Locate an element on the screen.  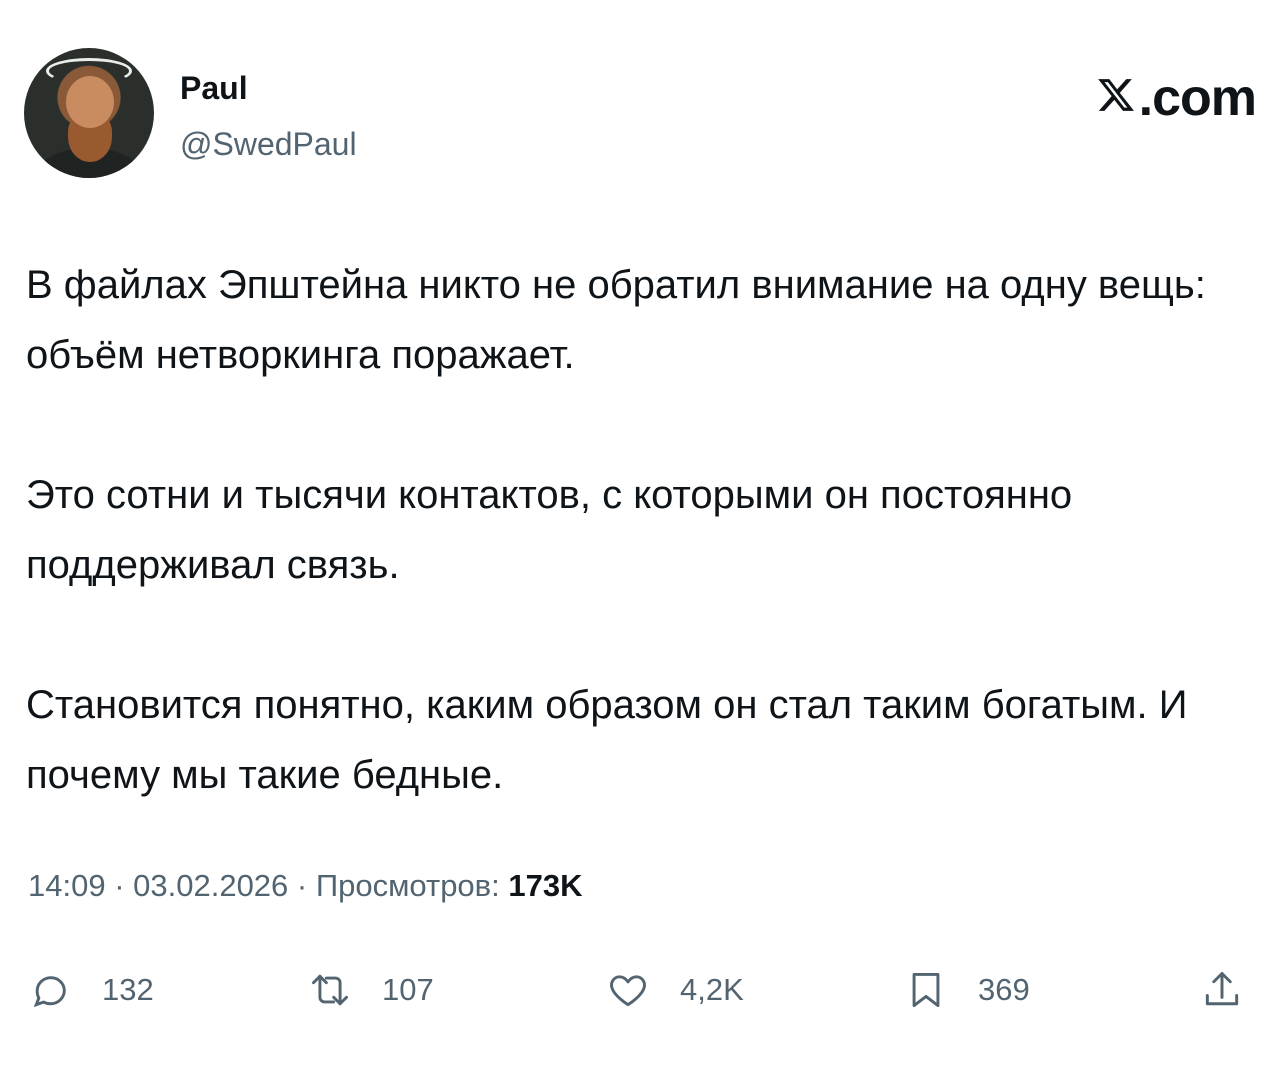
like-count: 4,2K is located at coordinates (712, 989).